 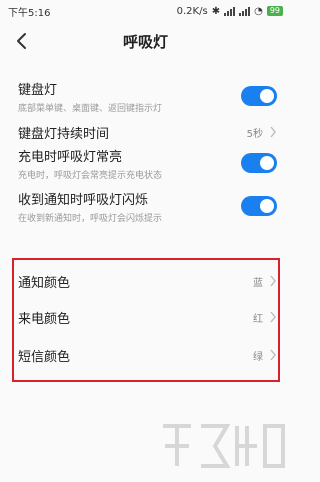 I want to click on row-value: 蓝, so click(x=258, y=283).